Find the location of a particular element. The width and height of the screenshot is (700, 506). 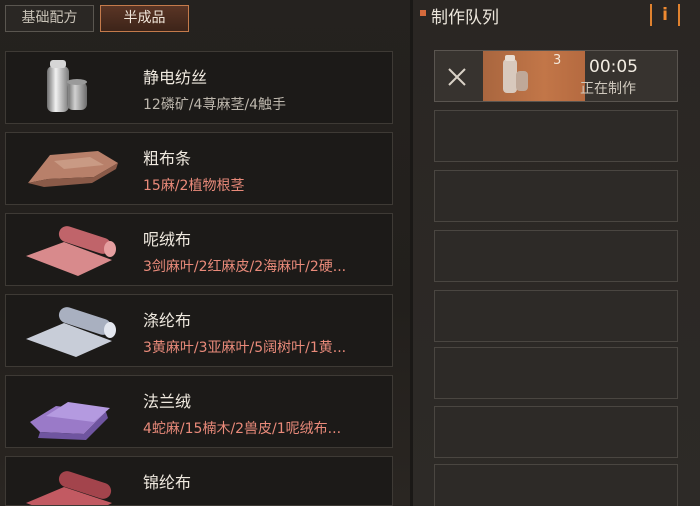

queue-header: 制作队列 i is located at coordinates (557, 16).